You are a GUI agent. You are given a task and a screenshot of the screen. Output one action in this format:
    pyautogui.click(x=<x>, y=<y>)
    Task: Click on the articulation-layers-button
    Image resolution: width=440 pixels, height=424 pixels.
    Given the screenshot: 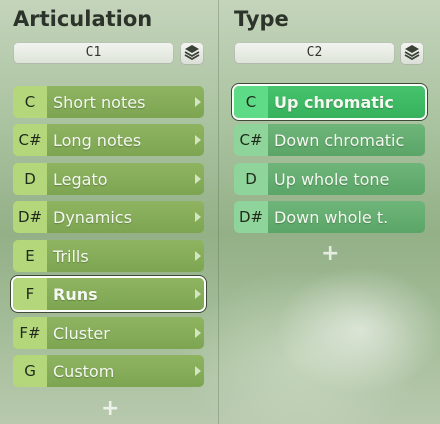 What is the action you would take?
    pyautogui.click(x=192, y=53)
    